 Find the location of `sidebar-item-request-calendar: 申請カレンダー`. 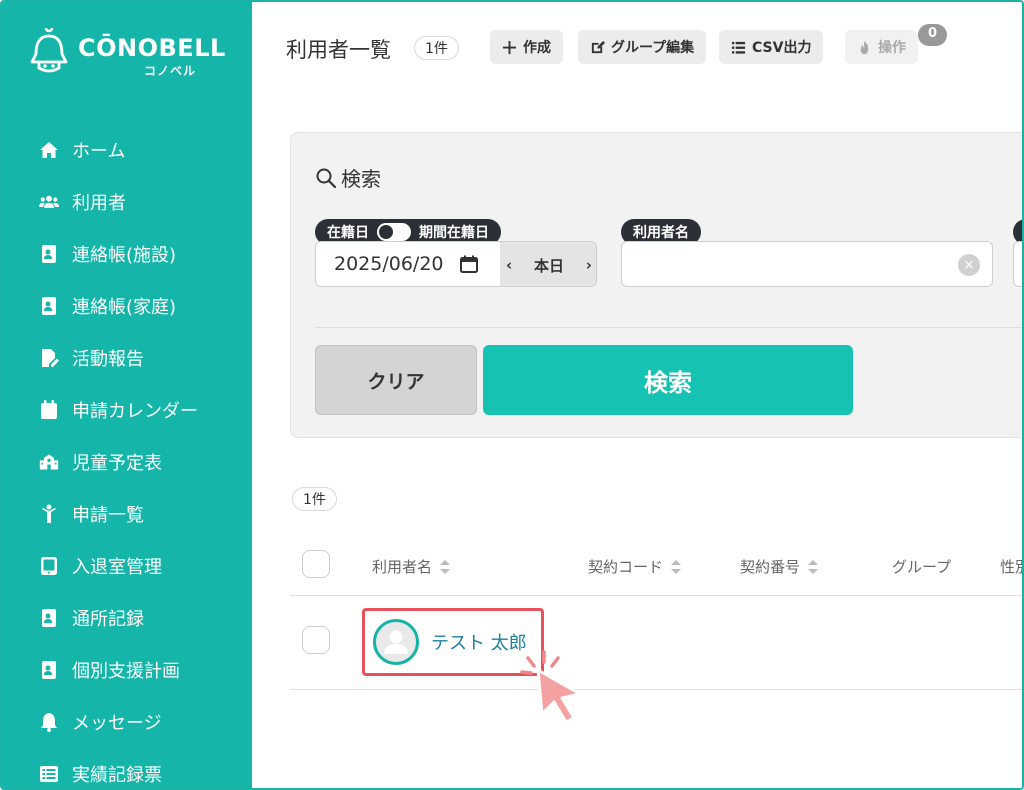

sidebar-item-request-calendar: 申請カレンダー is located at coordinates (127, 410).